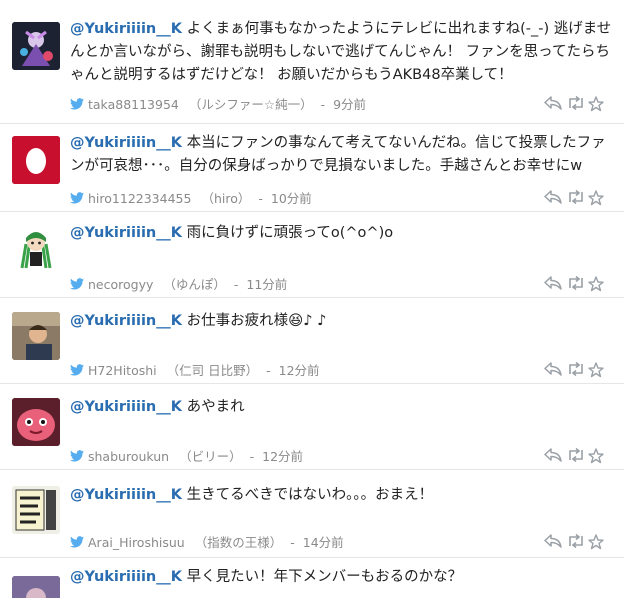  I want to click on tweet-meta: necorogyy （ゆんぽ） -11分前, so click(178, 283).